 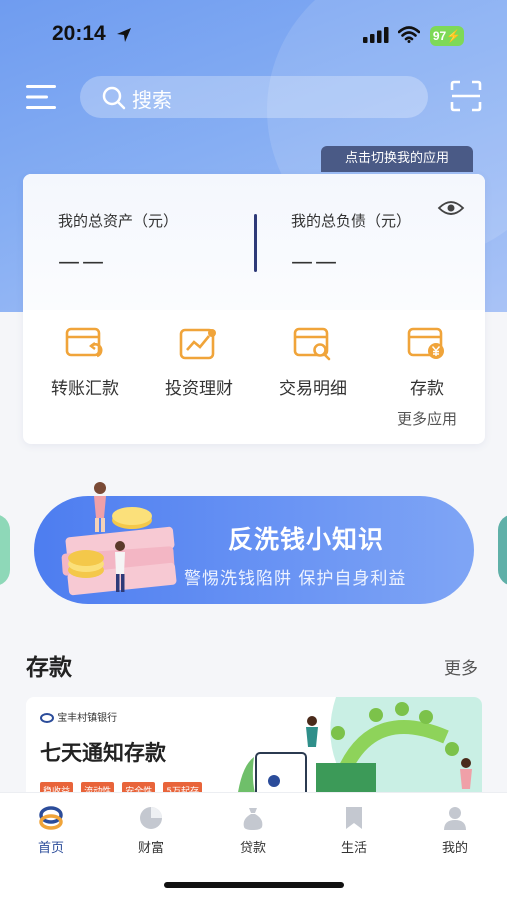 I want to click on eye-icon, so click(x=451, y=208).